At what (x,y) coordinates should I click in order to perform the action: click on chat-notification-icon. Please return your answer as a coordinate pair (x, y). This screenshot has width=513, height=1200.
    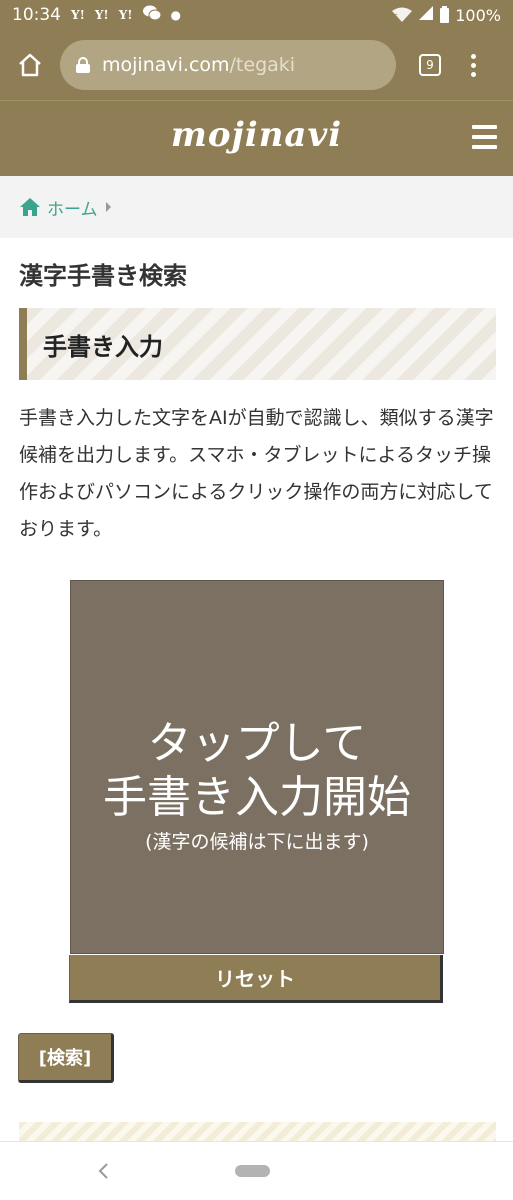
    Looking at the image, I should click on (152, 15).